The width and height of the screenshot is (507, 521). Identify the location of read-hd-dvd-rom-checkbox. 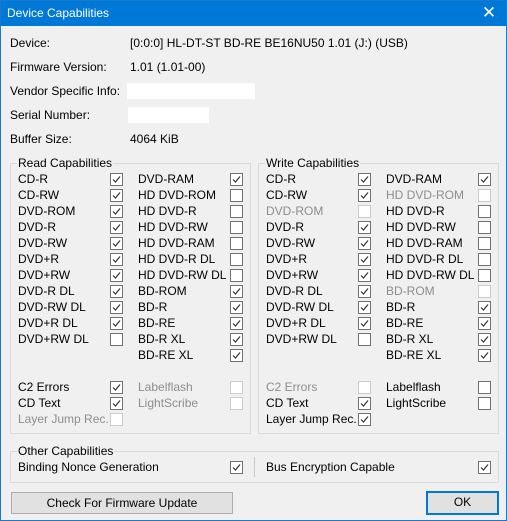
(236, 195).